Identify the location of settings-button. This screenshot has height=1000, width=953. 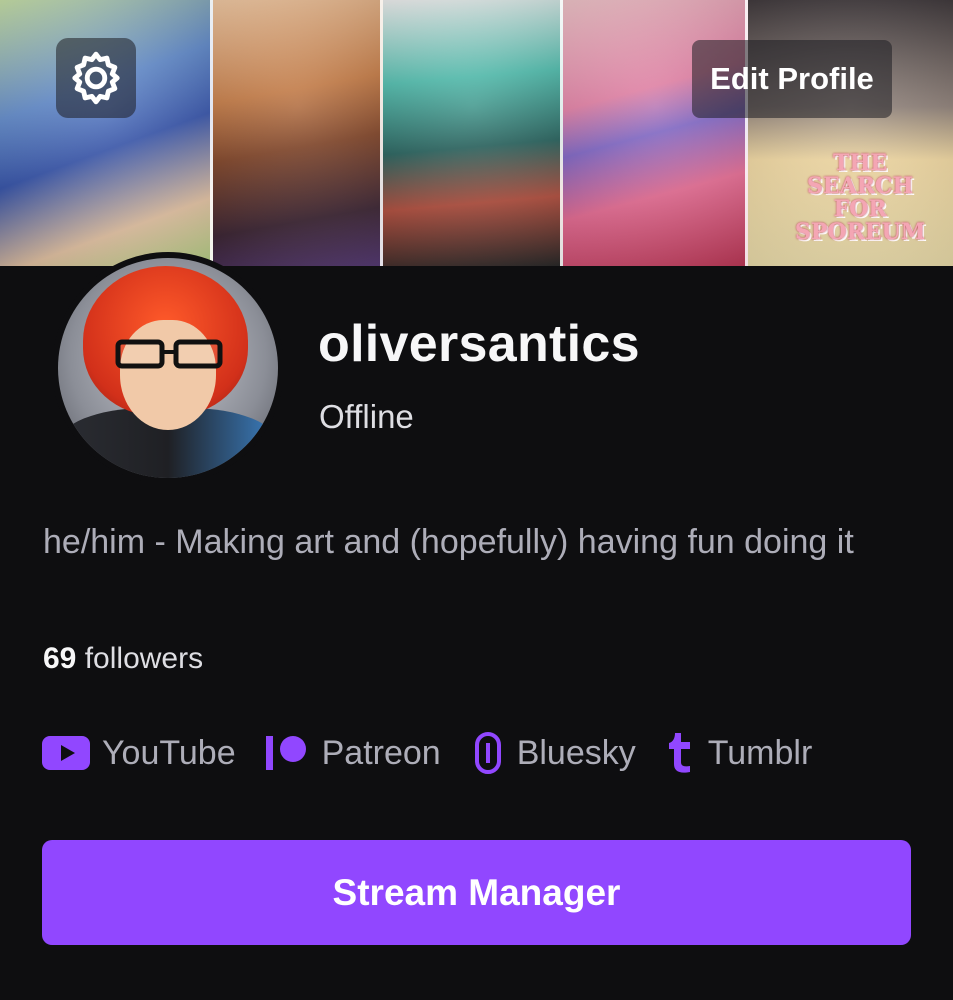
(96, 78).